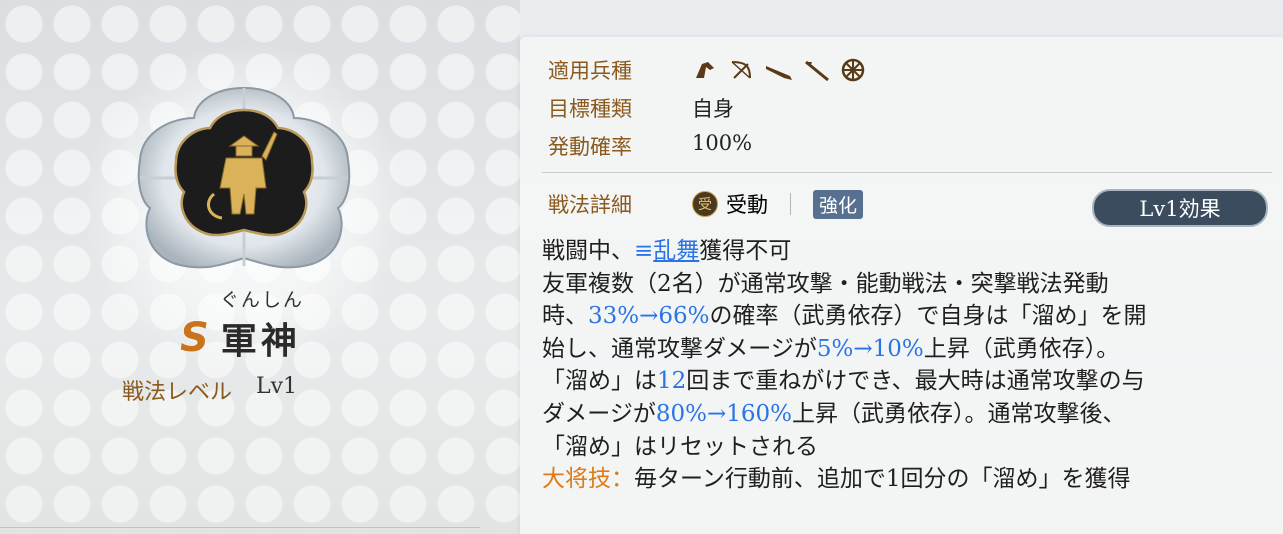 The image size is (1283, 534). I want to click on desc-line: 始し、通常攻撃ダメージが5%→10%上昇（武勇依存）。, so click(909, 349).